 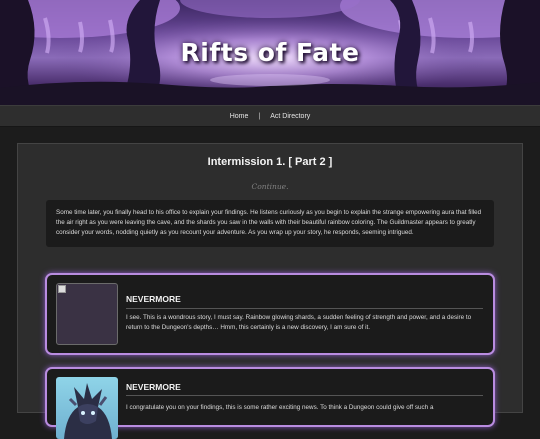 I want to click on continue-label: Continue., so click(x=270, y=186).